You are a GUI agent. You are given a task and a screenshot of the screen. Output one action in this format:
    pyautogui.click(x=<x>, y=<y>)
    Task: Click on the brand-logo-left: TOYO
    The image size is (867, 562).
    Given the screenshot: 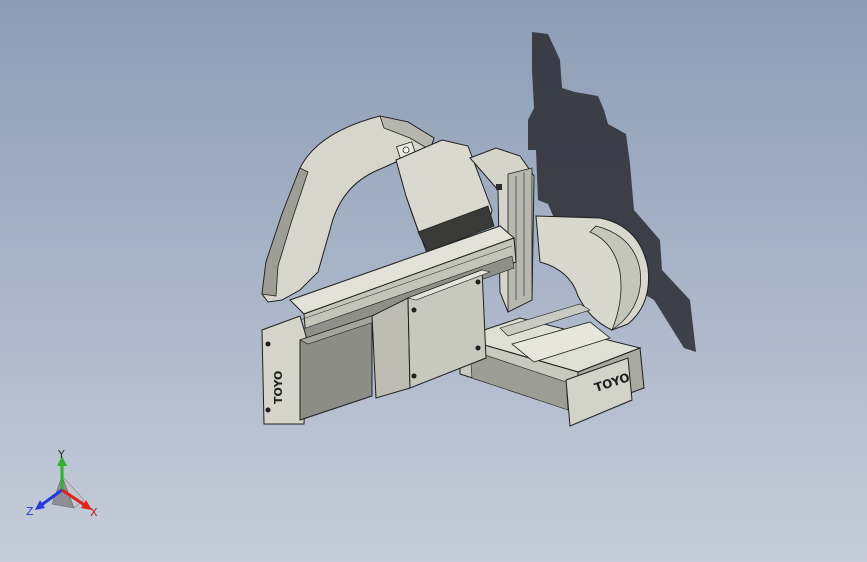 What is the action you would take?
    pyautogui.click(x=278, y=387)
    